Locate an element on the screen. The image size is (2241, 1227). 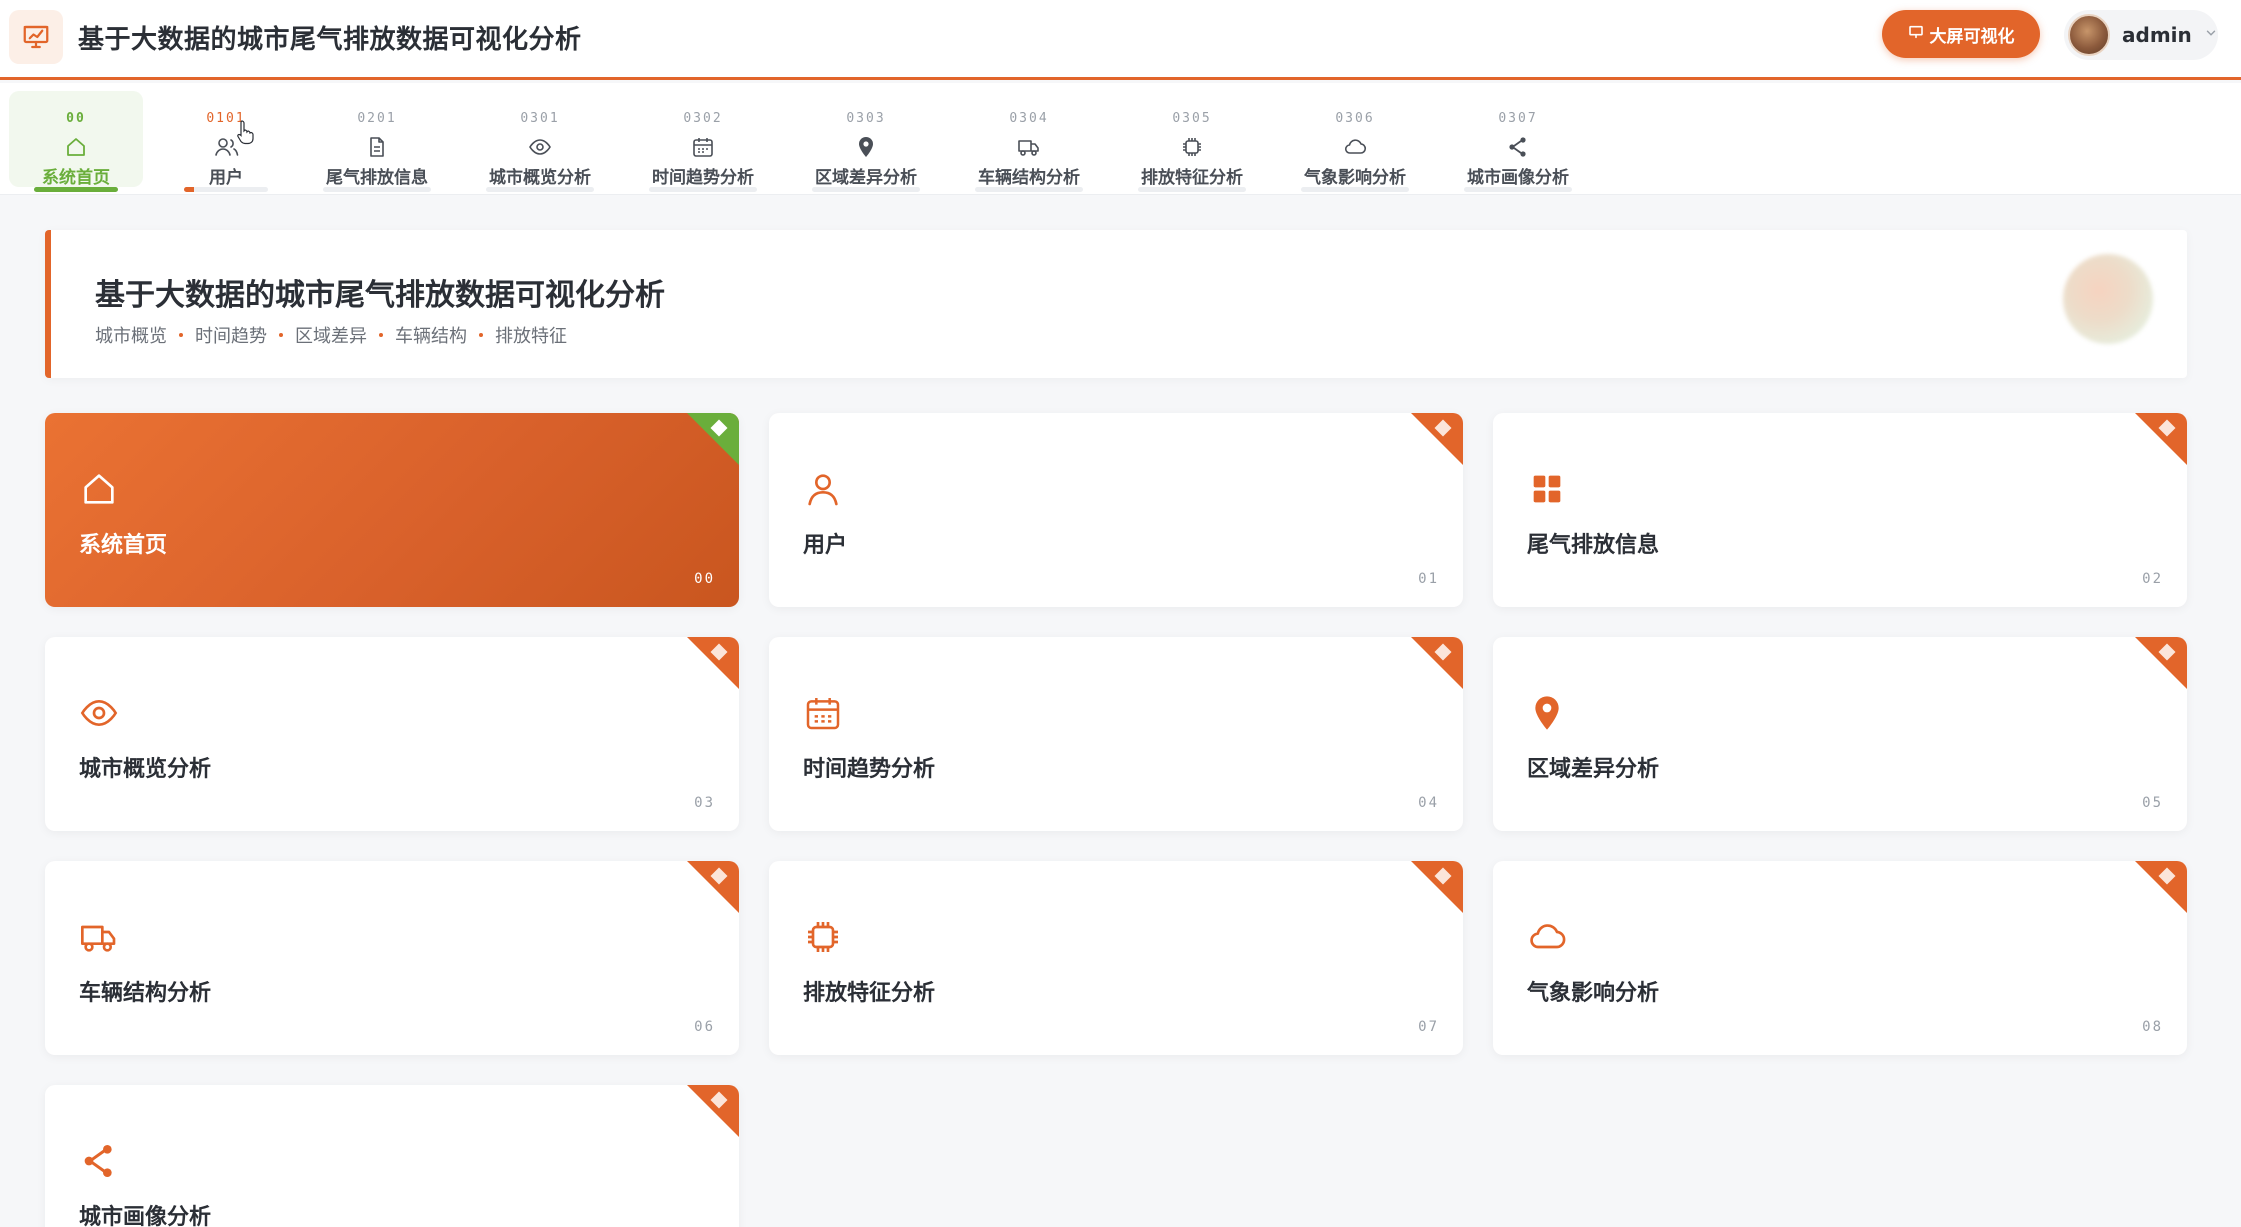
nav-label: 用户 is located at coordinates (226, 178).